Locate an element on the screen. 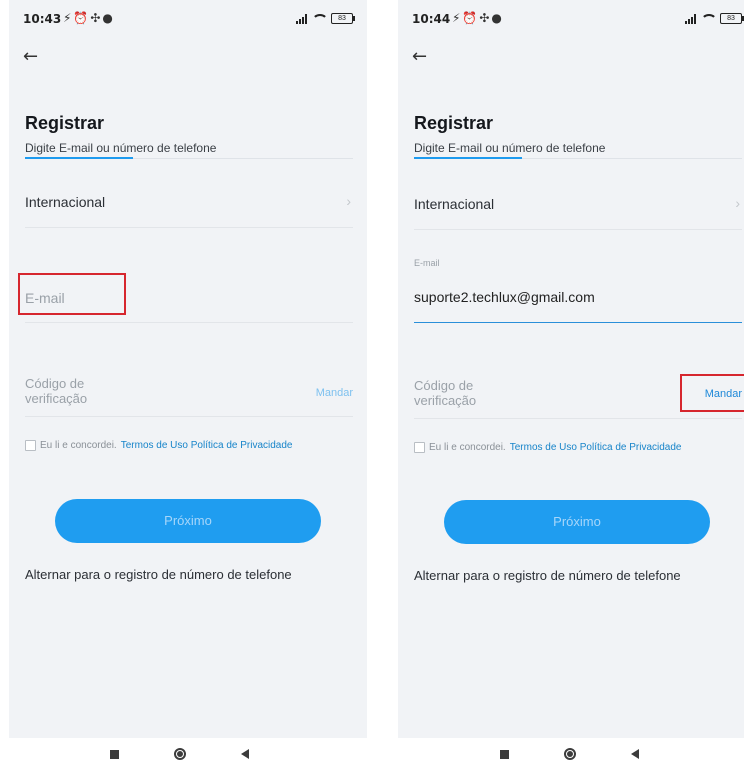 The image size is (744, 764). email-underline is located at coordinates (189, 322).